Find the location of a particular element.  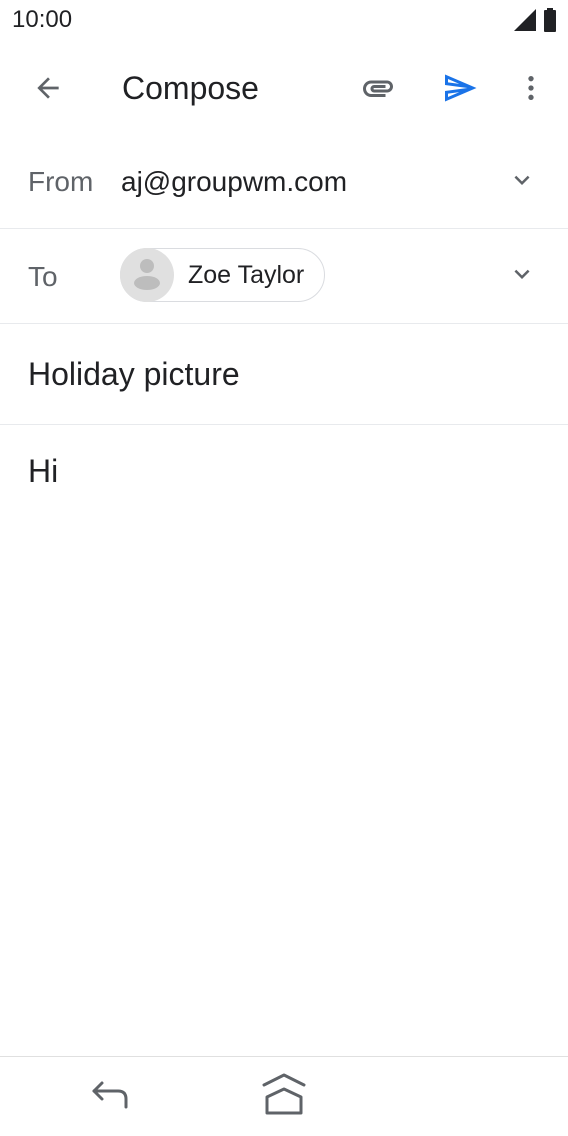

paperclip-icon is located at coordinates (378, 90).